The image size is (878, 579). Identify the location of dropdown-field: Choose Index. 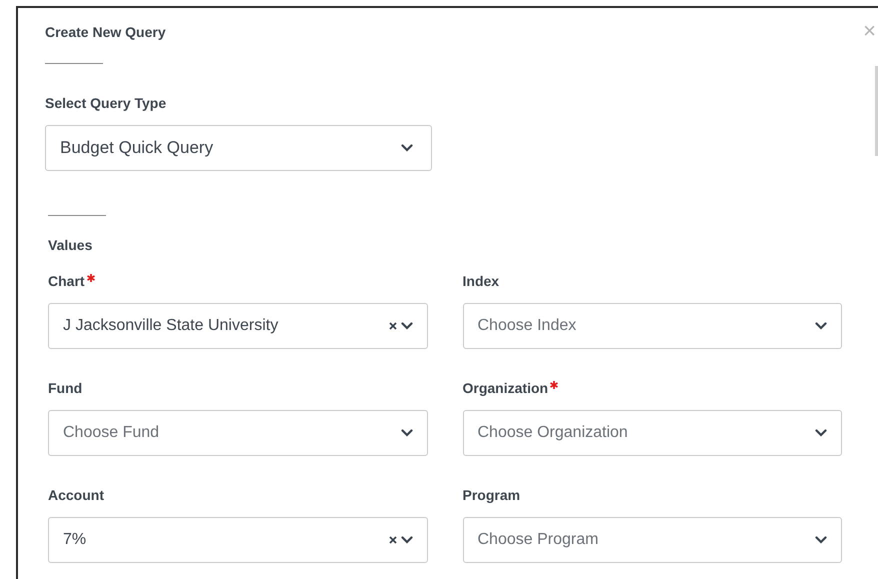
(652, 326).